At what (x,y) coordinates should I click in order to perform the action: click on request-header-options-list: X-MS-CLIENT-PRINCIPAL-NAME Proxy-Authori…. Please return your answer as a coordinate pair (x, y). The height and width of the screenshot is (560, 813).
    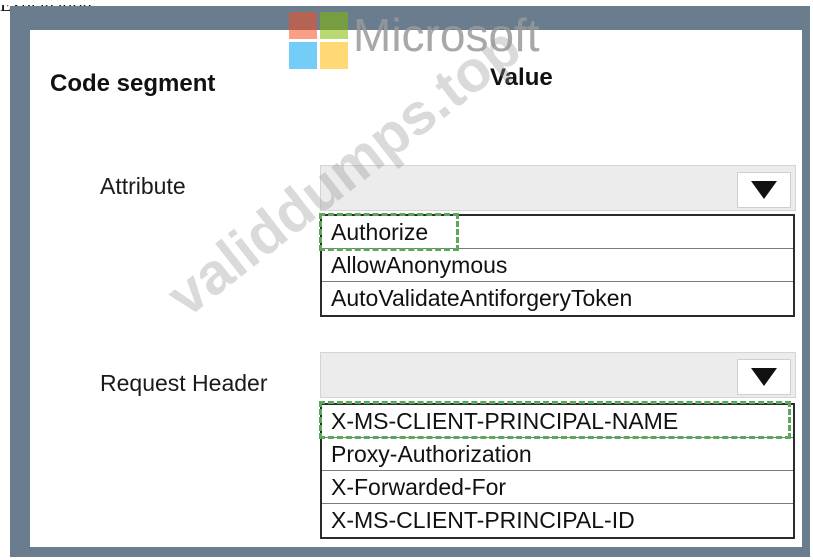
    Looking at the image, I should click on (557, 471).